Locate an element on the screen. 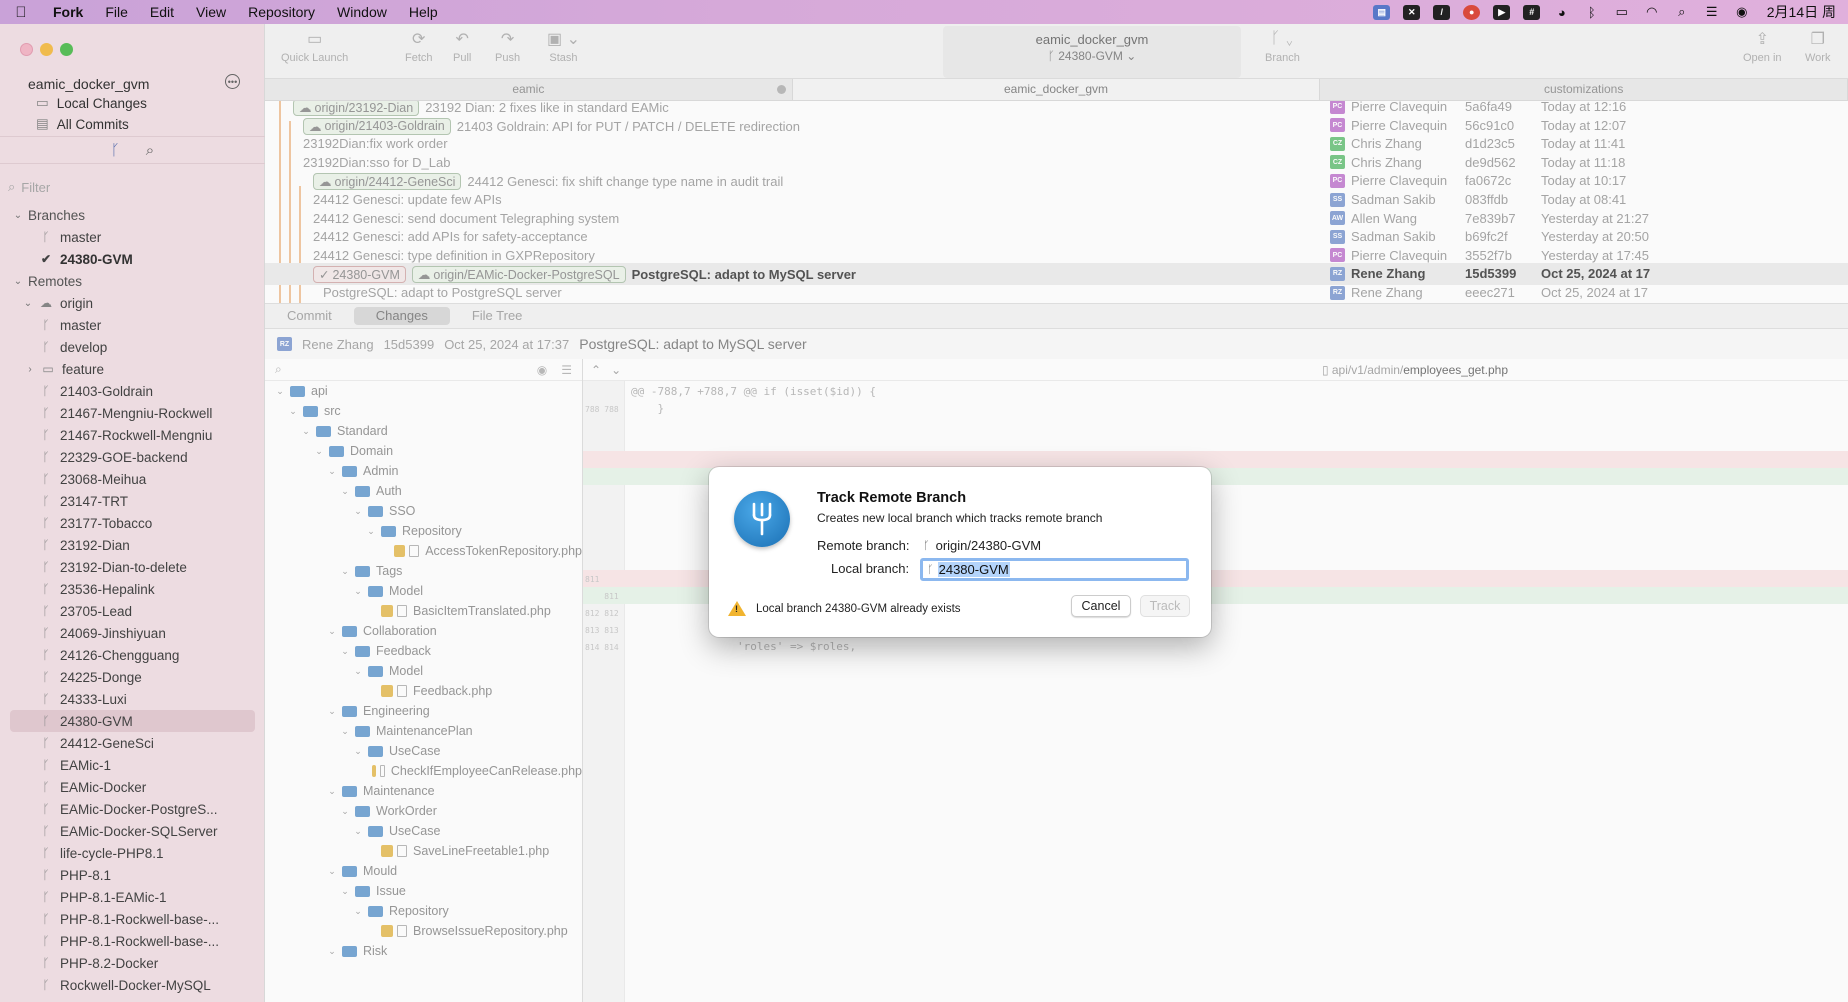 The image size is (1848, 1002). track-button: Track is located at coordinates (1165, 606).